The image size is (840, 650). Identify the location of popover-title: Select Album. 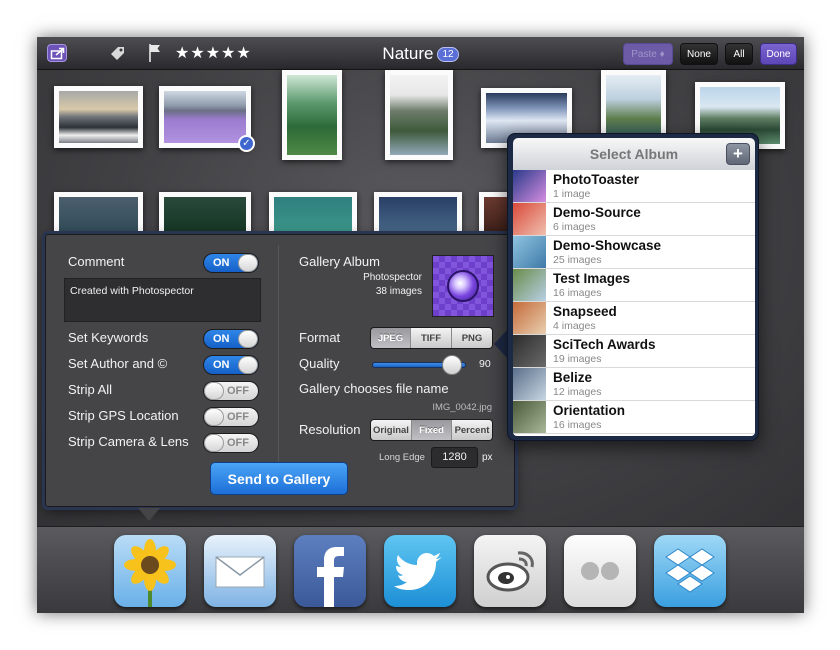
(634, 154).